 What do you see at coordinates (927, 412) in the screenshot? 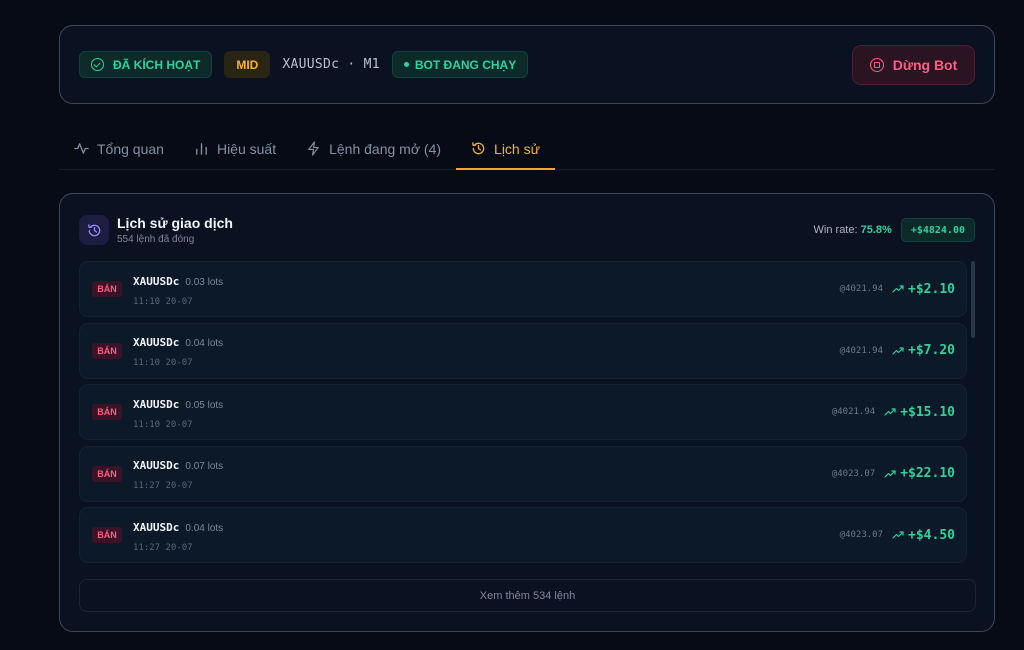
I see `trade-pnl: +$15.10` at bounding box center [927, 412].